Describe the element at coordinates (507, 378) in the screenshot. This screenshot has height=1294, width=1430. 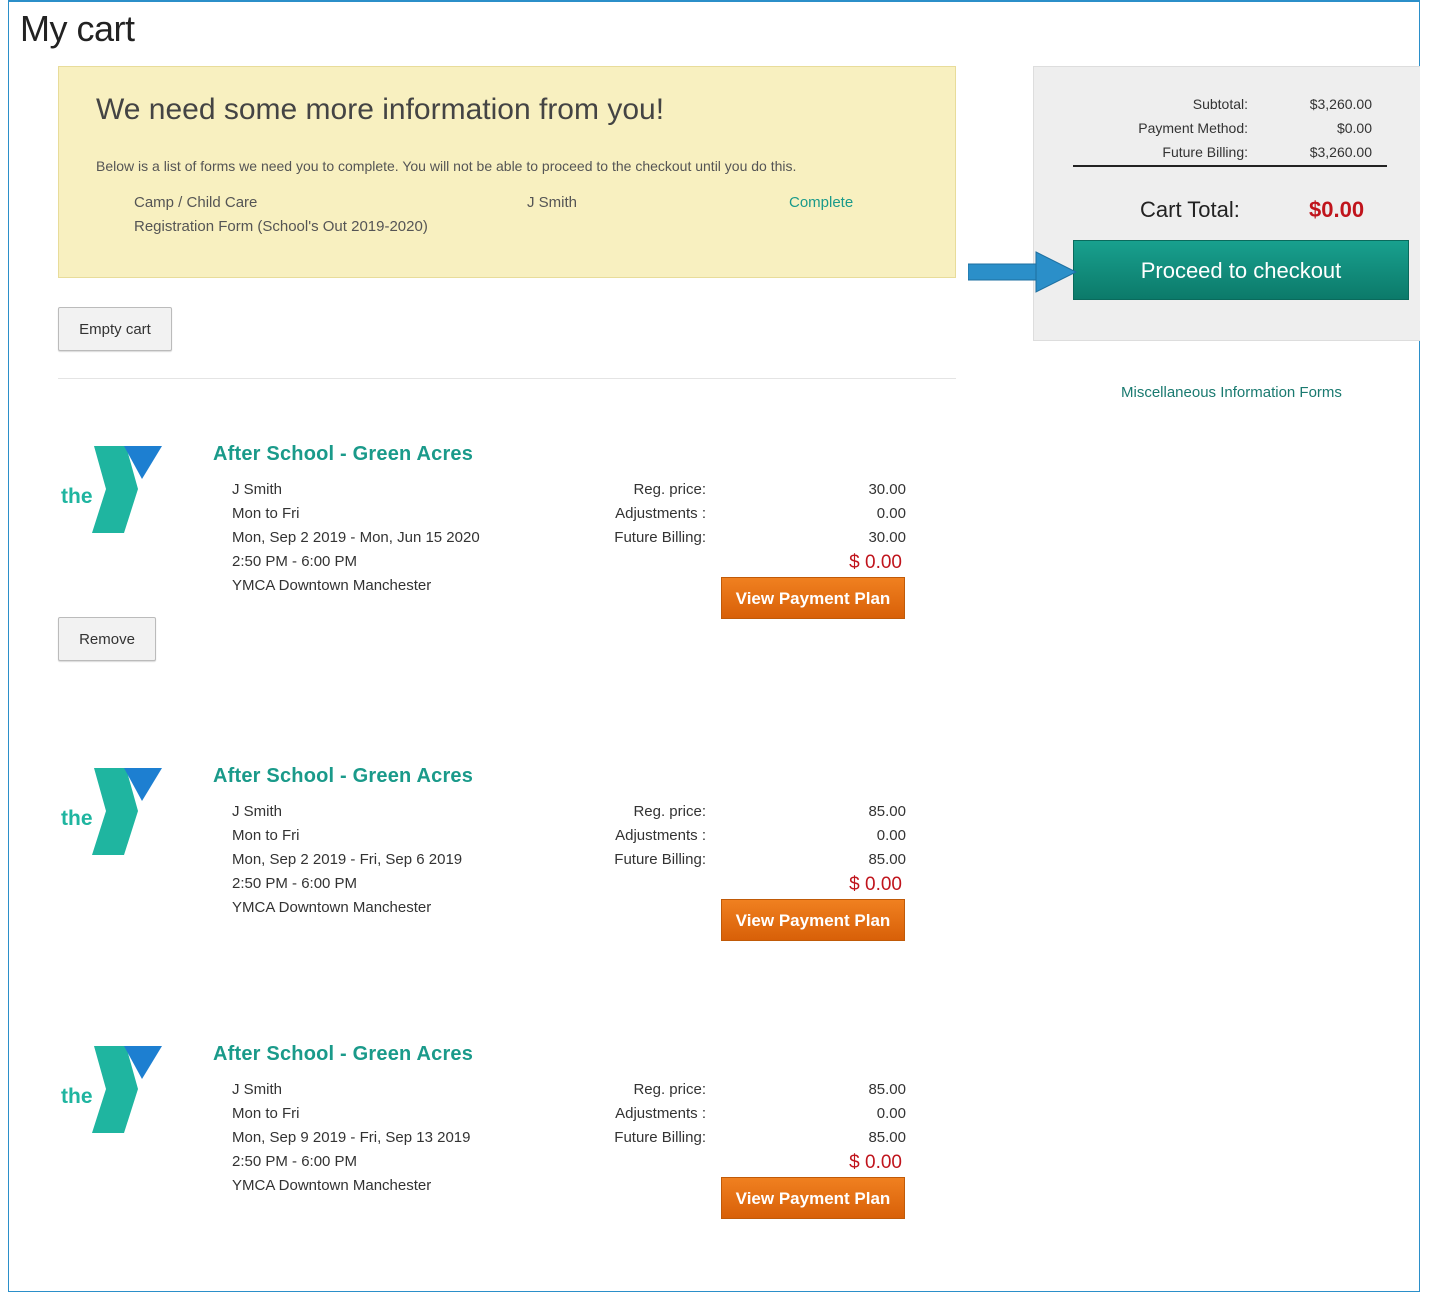
I see `section-divider` at that location.